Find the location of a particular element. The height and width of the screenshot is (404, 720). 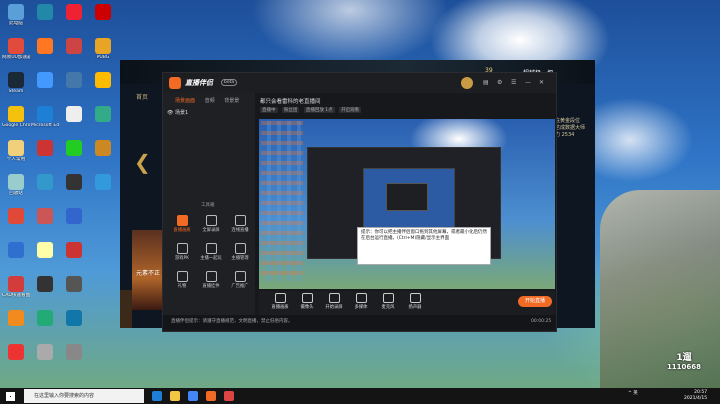

bottom-toolbar-item: 开始录屏 is located at coordinates (334, 301).